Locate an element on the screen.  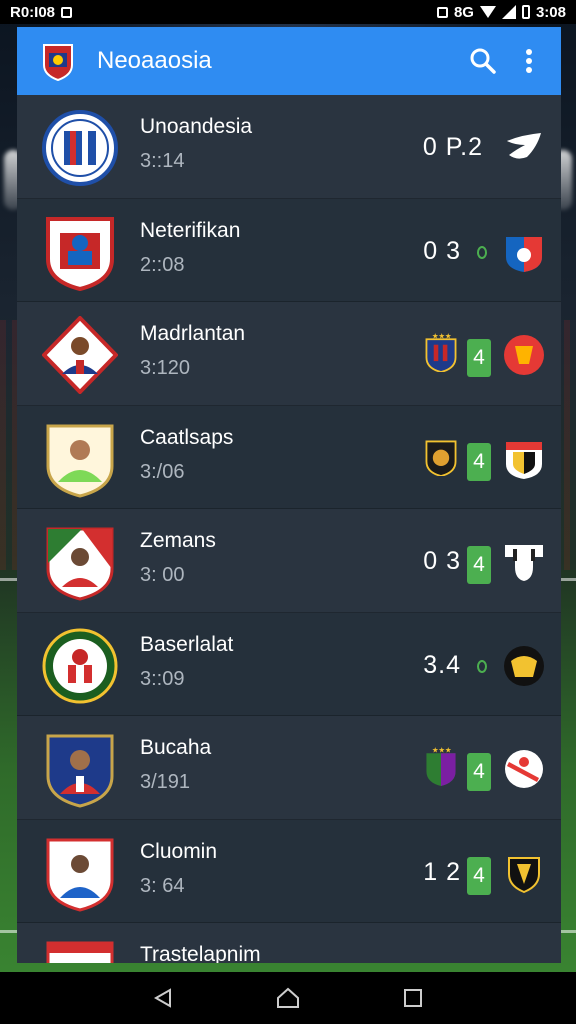
team-name: Bucaha is located at coordinates (176, 747).